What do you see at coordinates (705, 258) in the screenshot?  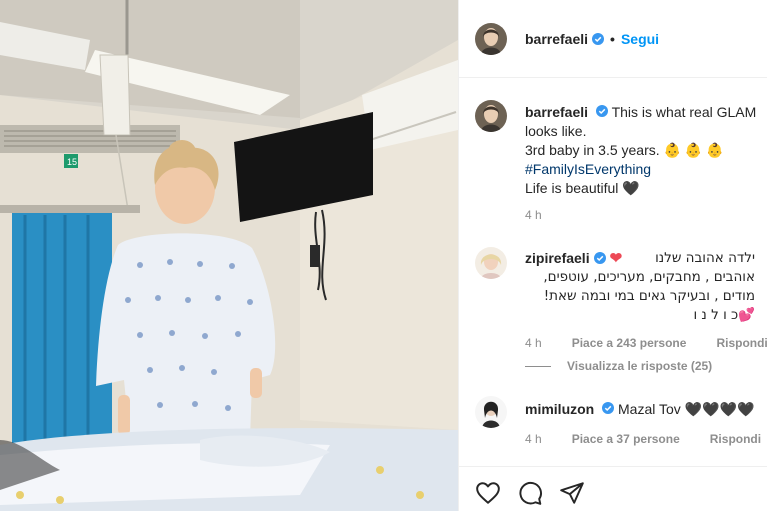 I see `comment-1-line-1: ילדה אהובה שלנו` at bounding box center [705, 258].